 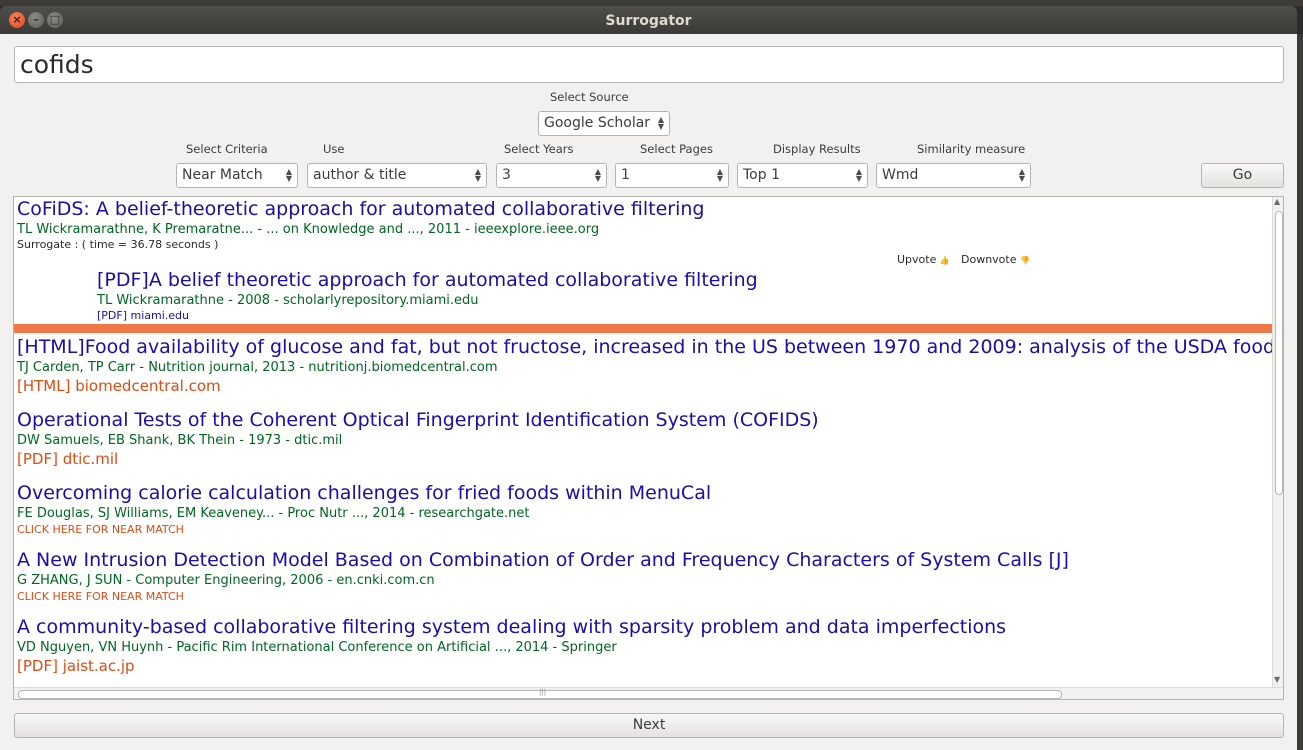 What do you see at coordinates (1277, 201) in the screenshot?
I see `scroll-up-icon: ▲` at bounding box center [1277, 201].